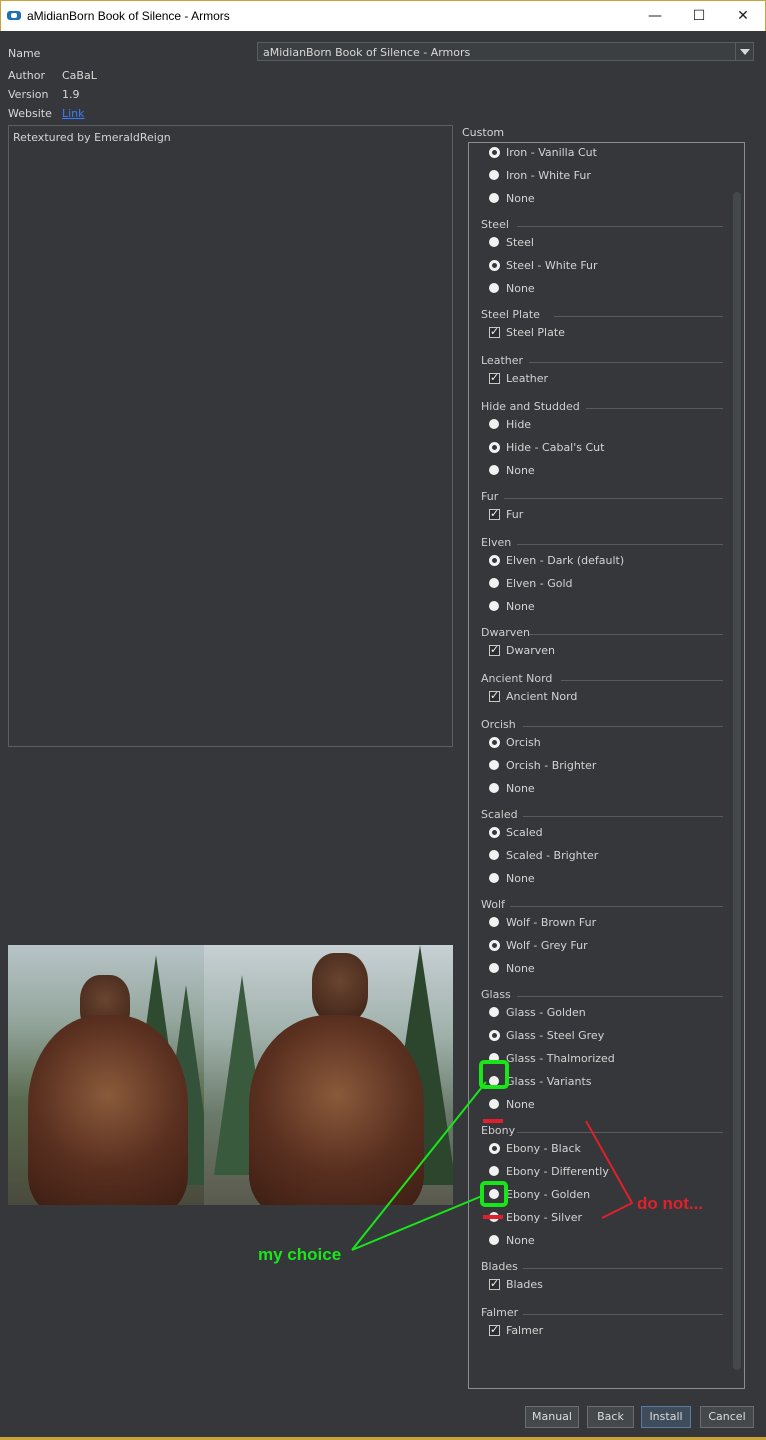 The image size is (766, 1440). What do you see at coordinates (300, 1254) in the screenshot?
I see `annotation-my-choice: my choice` at bounding box center [300, 1254].